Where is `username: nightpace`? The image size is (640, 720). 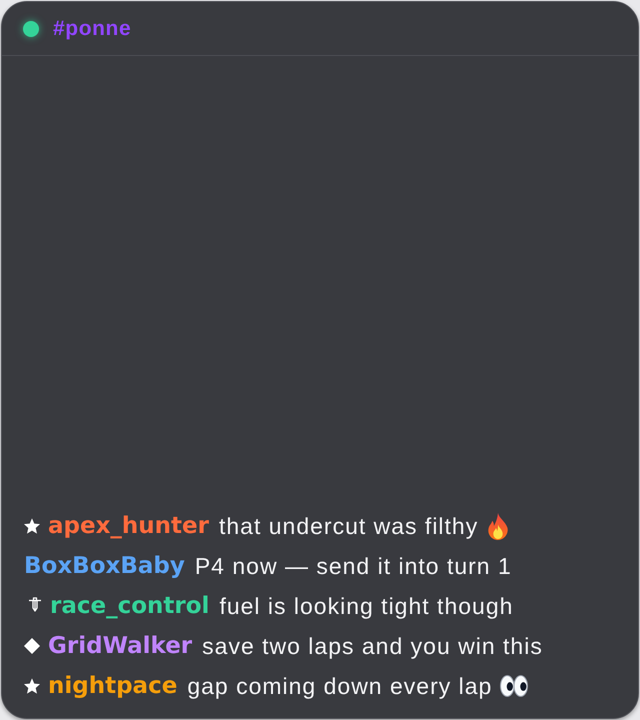 username: nightpace is located at coordinates (113, 686).